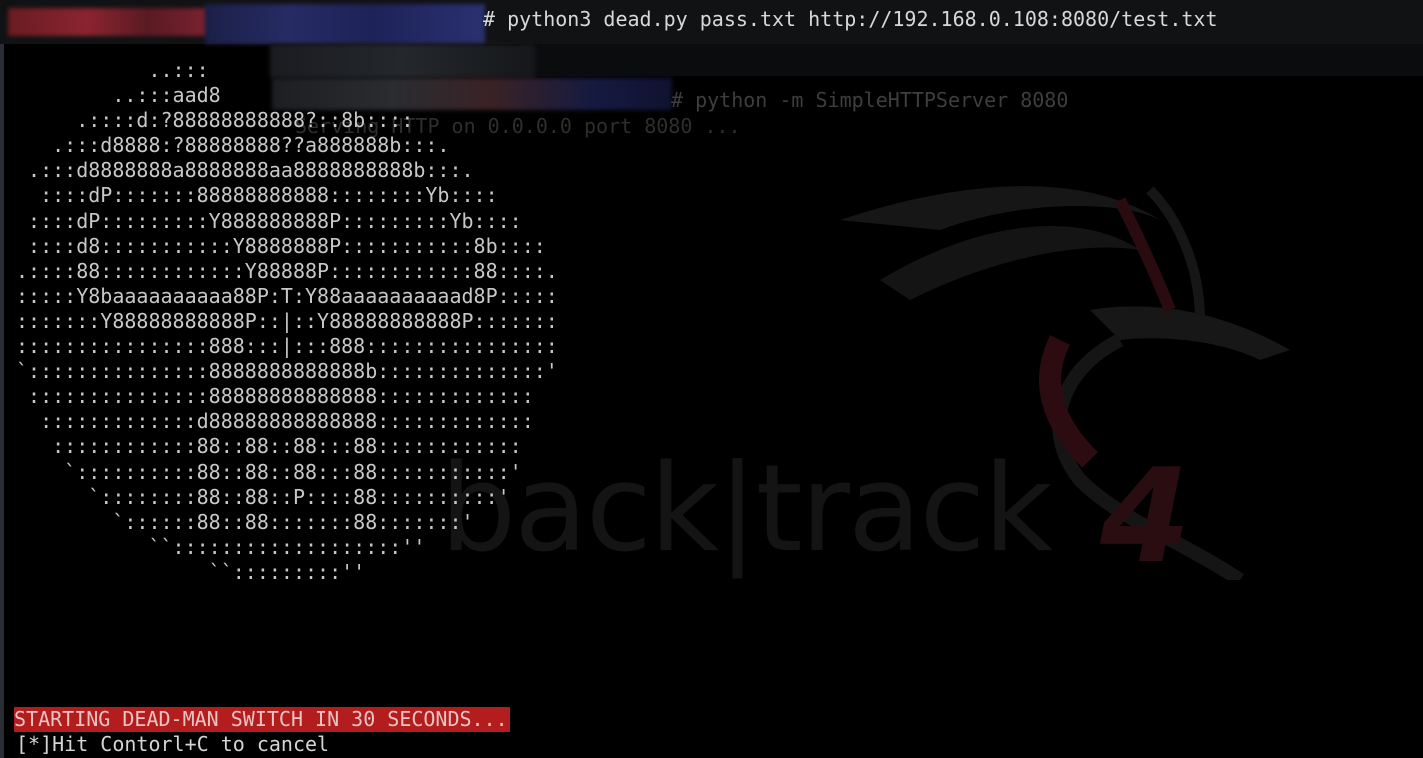 The width and height of the screenshot is (1423, 758). I want to click on ascii-art-line: .:::d8888888a8888888aa8888888888b:::., so click(251, 170).